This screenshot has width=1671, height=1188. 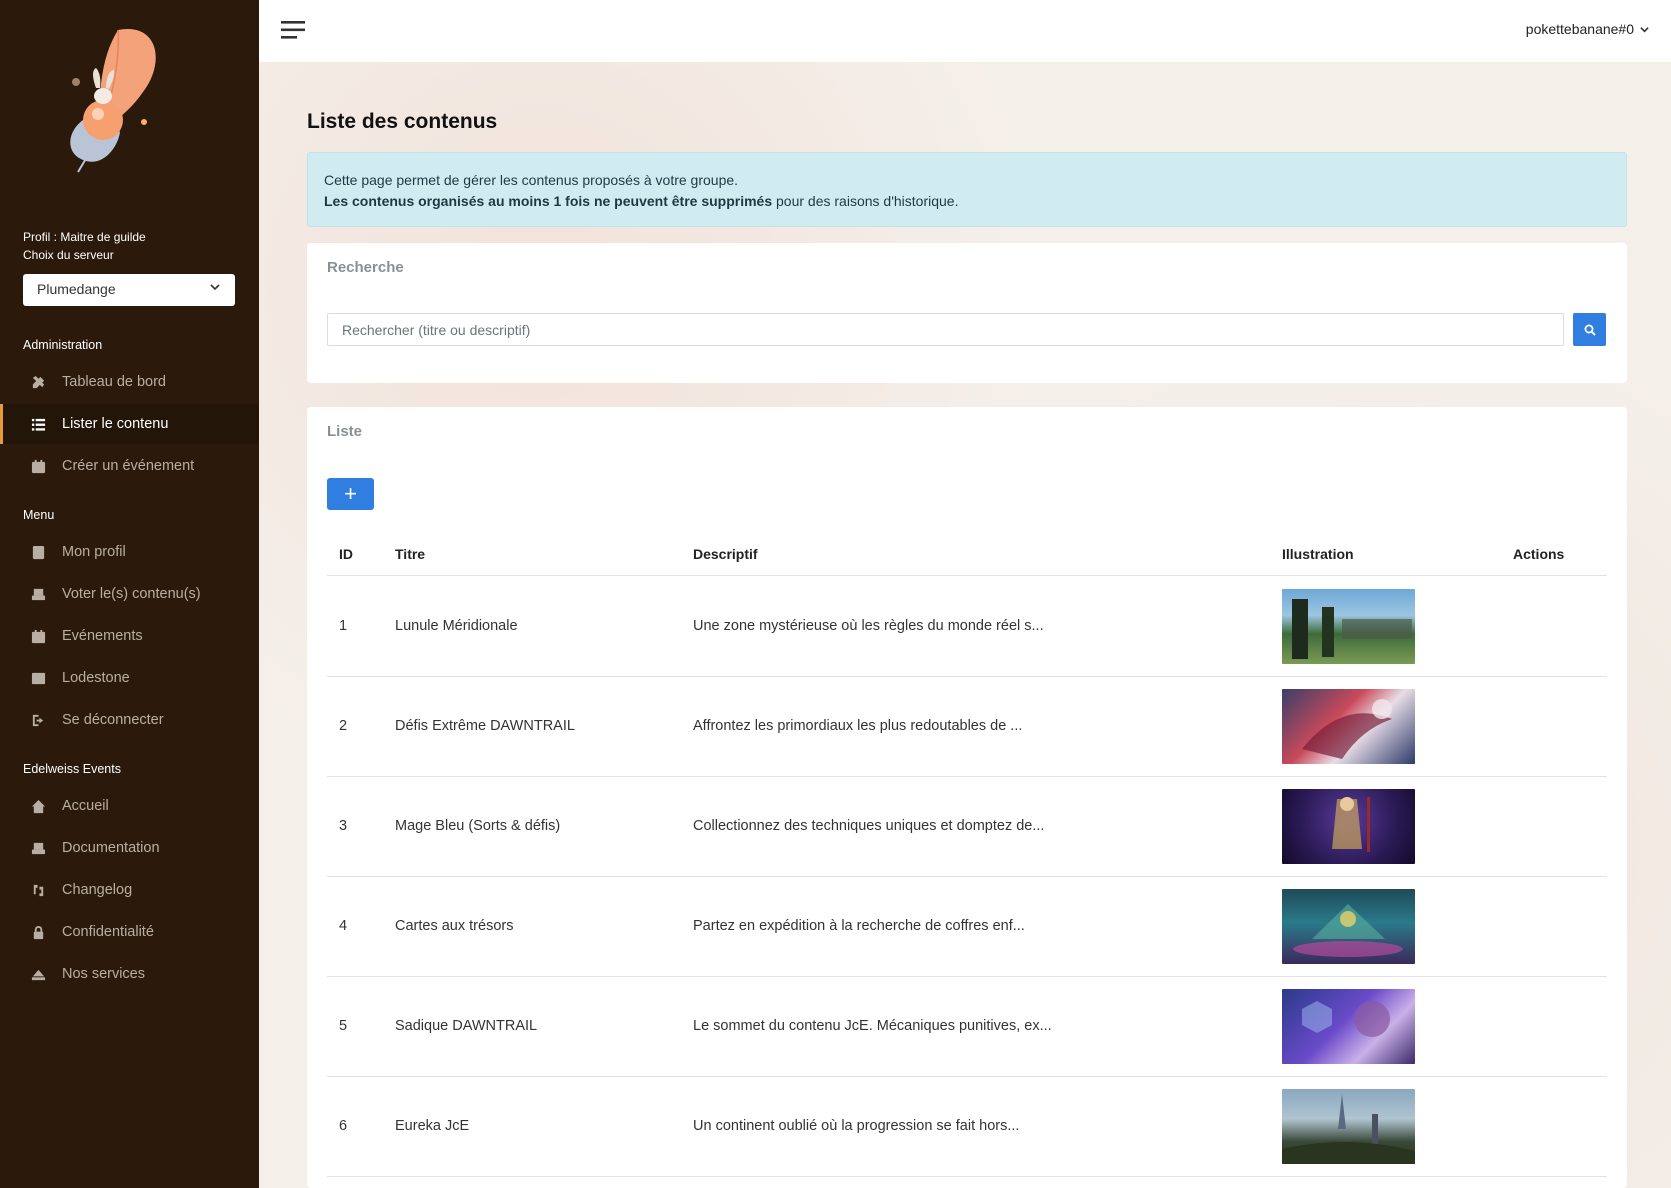 What do you see at coordinates (129, 290) in the screenshot?
I see `server-select: Plumedange` at bounding box center [129, 290].